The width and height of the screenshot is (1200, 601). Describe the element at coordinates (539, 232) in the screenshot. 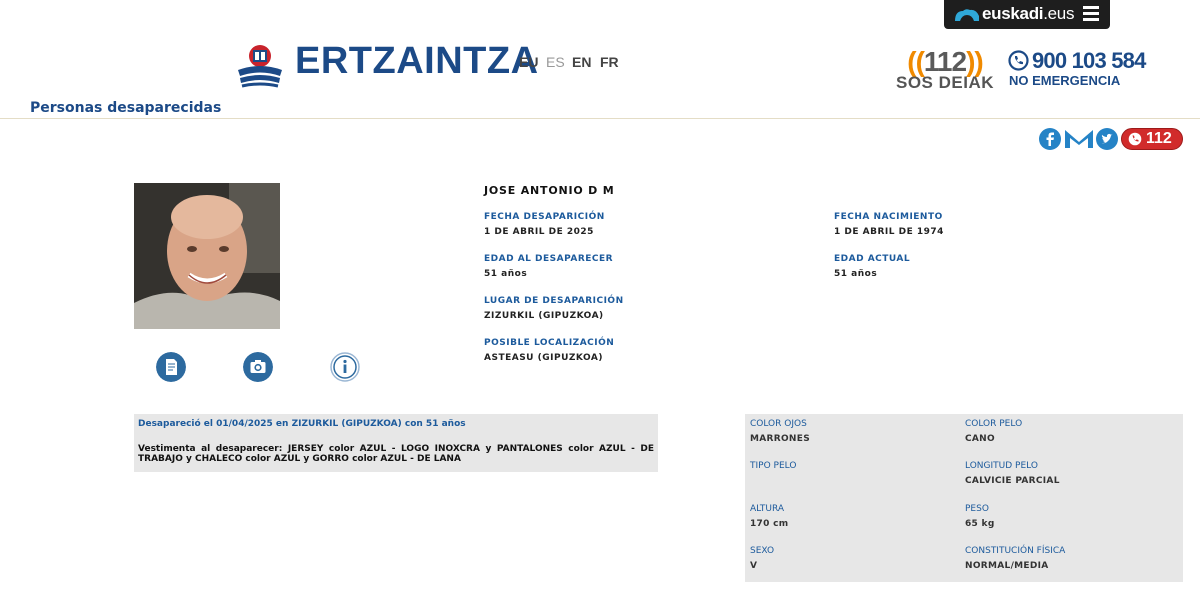

I see `field-value-fecha-desaparicion: 1 DE ABRIL DE 2025` at that location.